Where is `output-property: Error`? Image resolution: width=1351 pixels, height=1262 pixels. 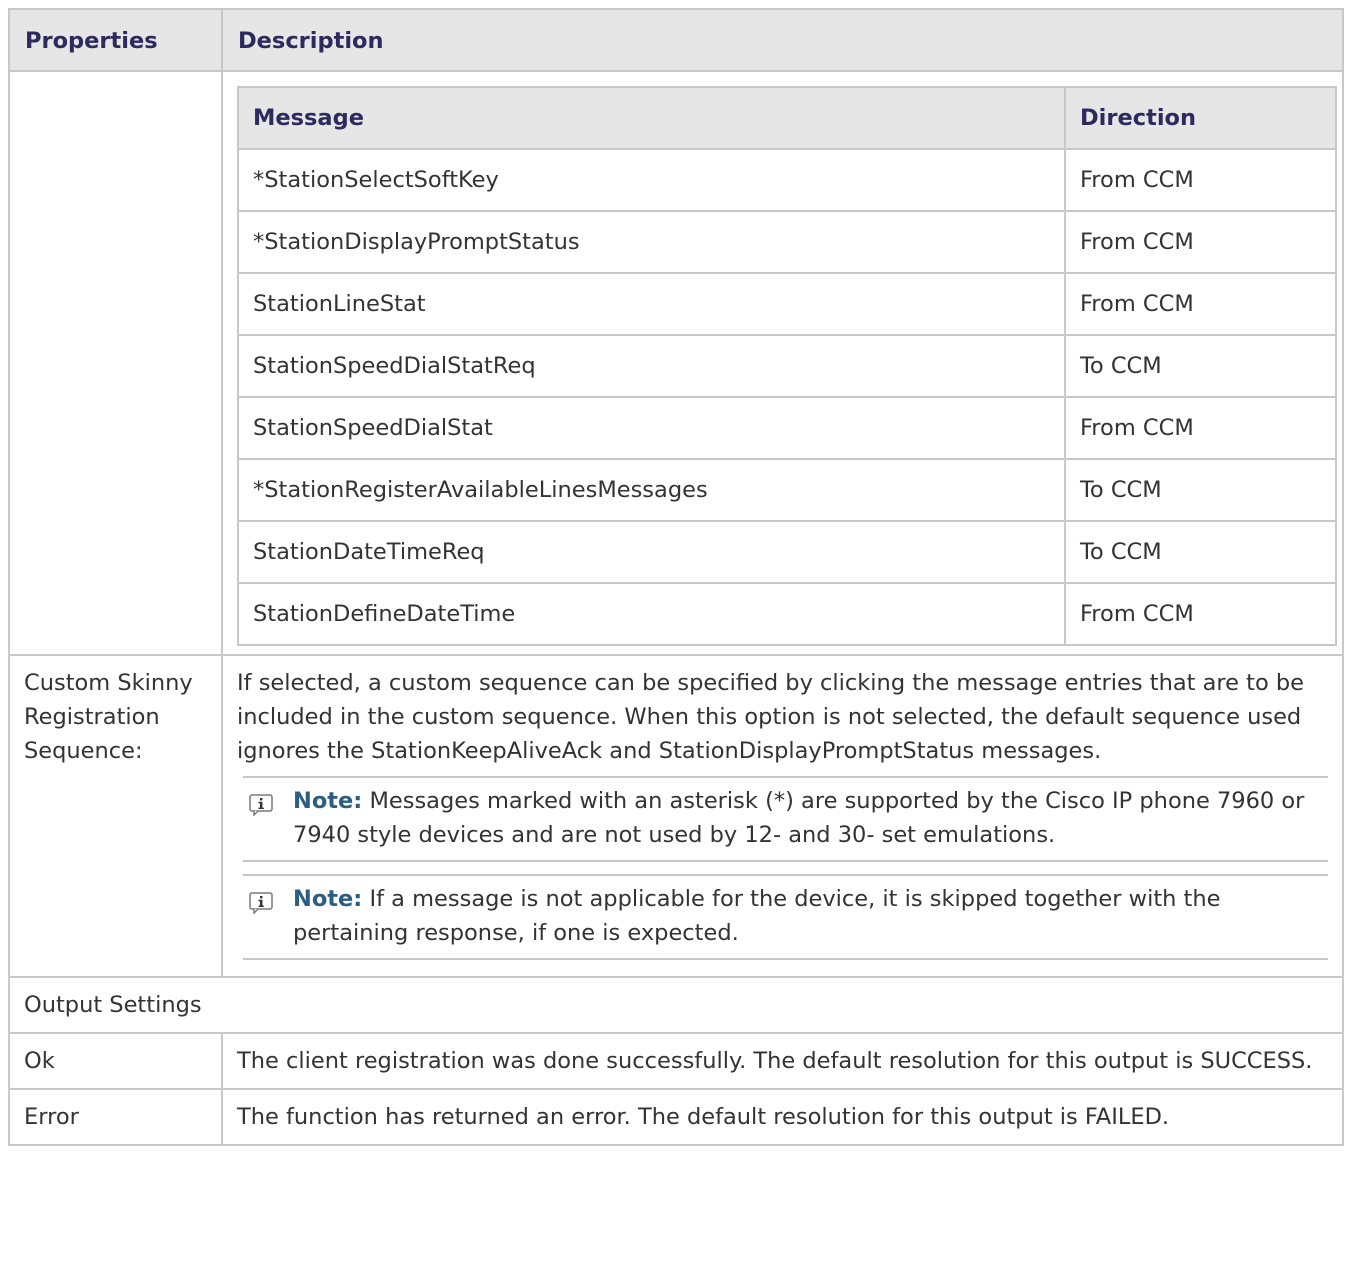
output-property: Error is located at coordinates (115, 1117).